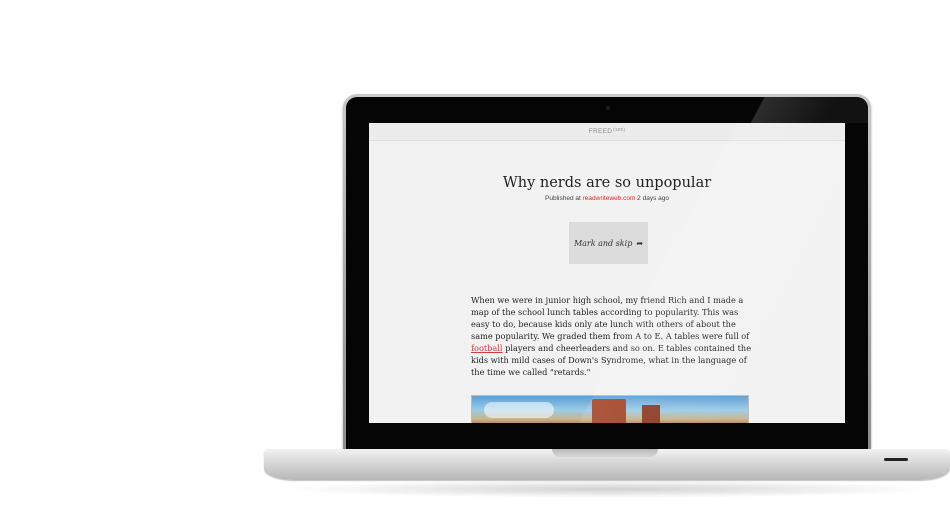  What do you see at coordinates (609, 198) in the screenshot?
I see `source-link: readwriteweb.com` at bounding box center [609, 198].